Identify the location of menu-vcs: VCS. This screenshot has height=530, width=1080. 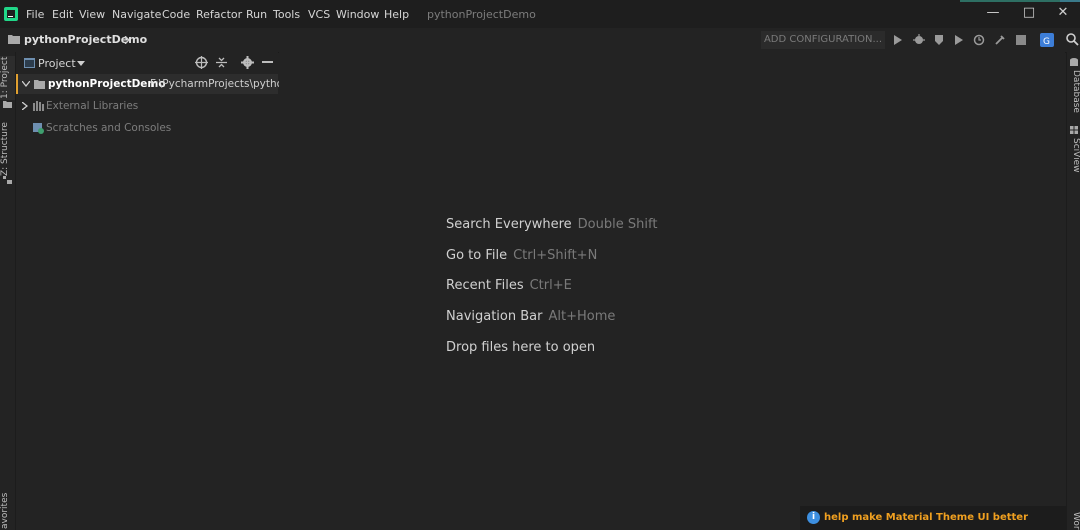
(319, 14).